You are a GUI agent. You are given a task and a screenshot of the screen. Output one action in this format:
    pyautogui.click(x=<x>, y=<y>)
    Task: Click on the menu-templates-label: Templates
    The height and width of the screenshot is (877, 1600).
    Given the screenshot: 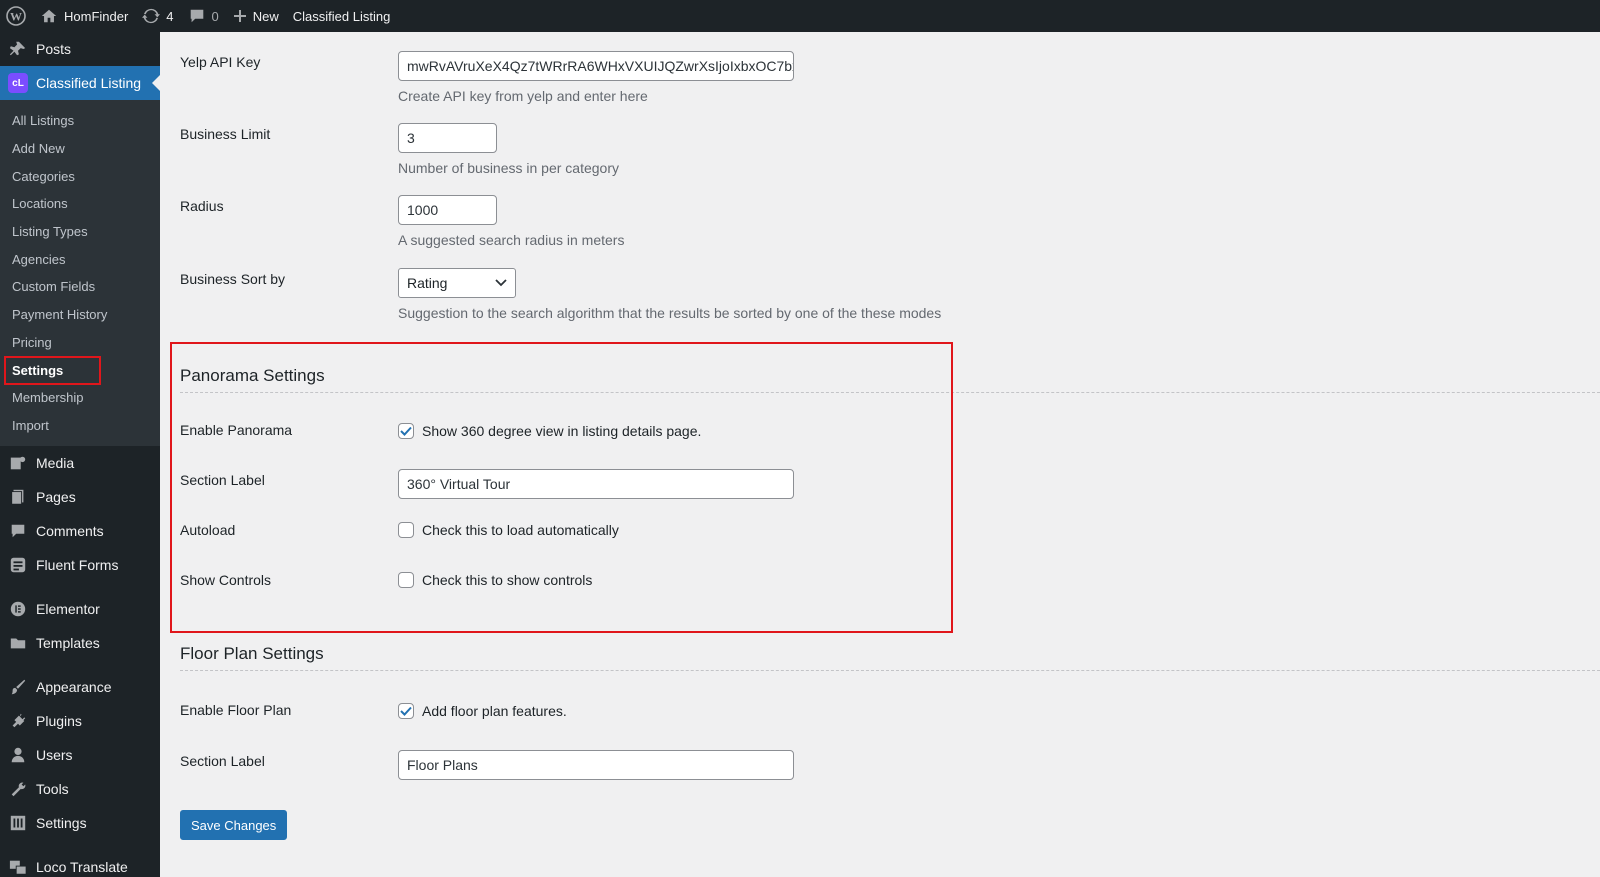 What is the action you would take?
    pyautogui.click(x=68, y=643)
    